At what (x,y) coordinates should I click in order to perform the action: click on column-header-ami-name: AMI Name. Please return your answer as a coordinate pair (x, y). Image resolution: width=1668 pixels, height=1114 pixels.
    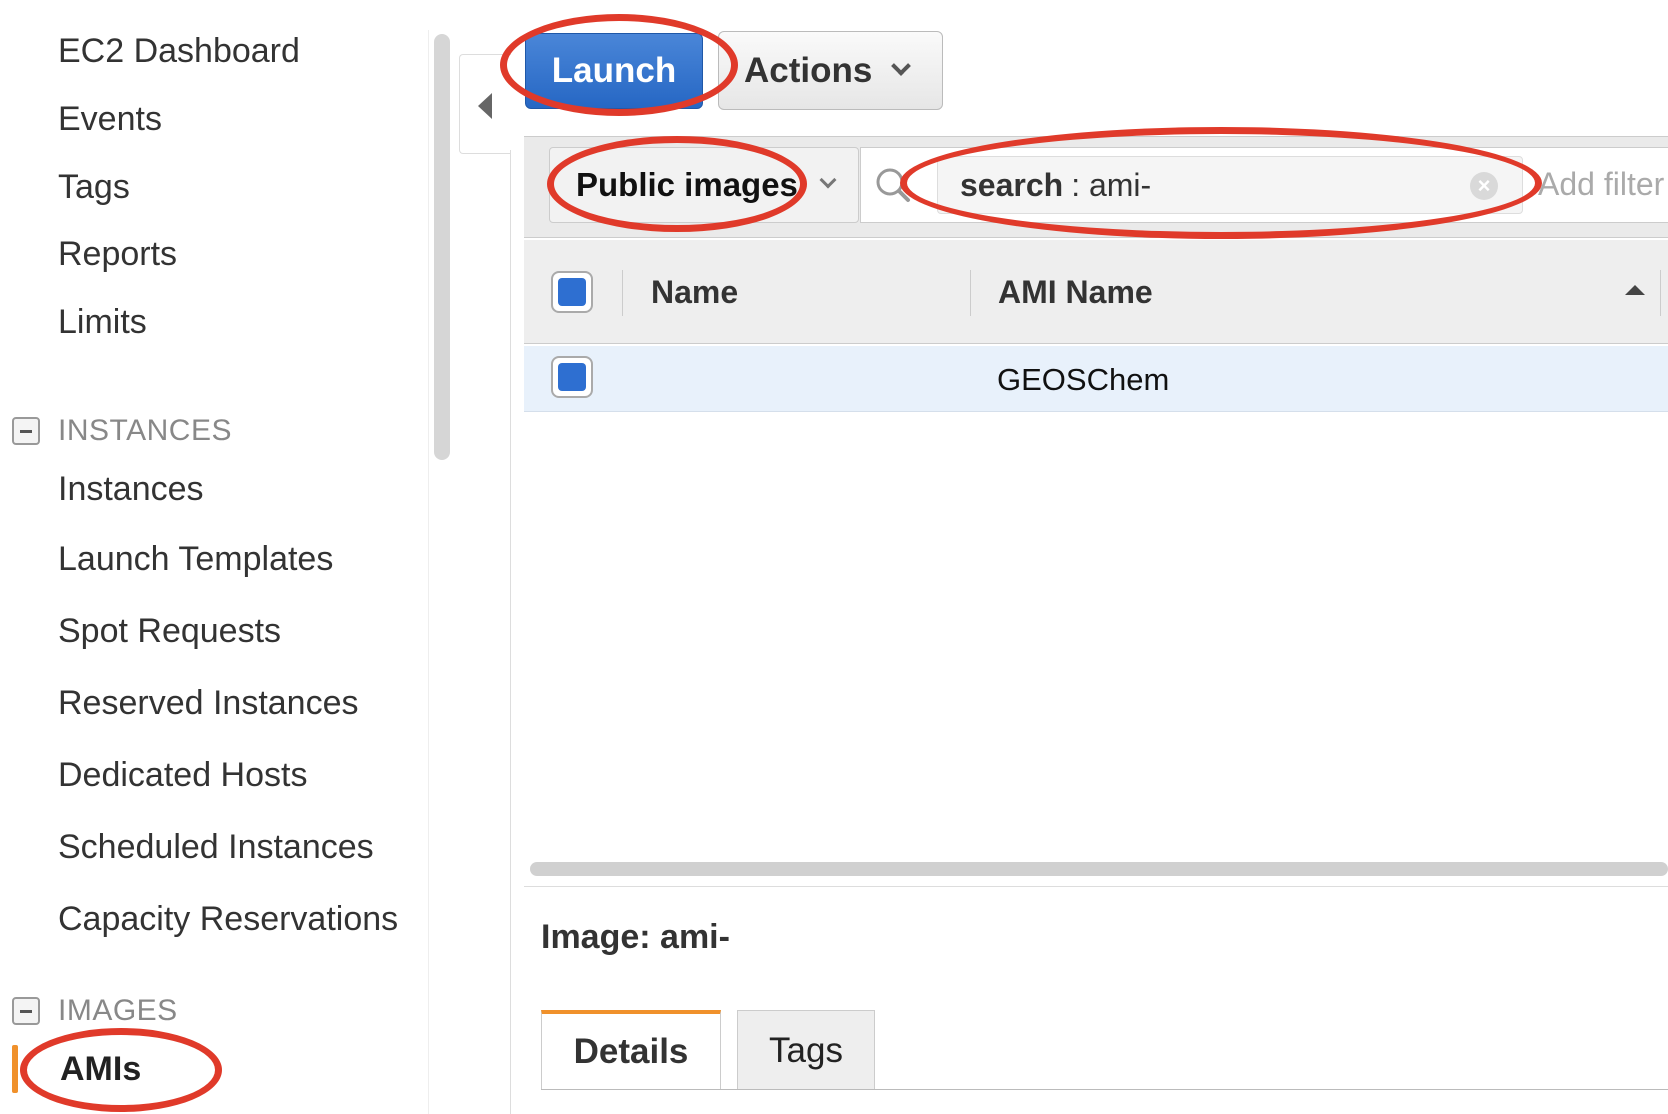
    Looking at the image, I should click on (1075, 292).